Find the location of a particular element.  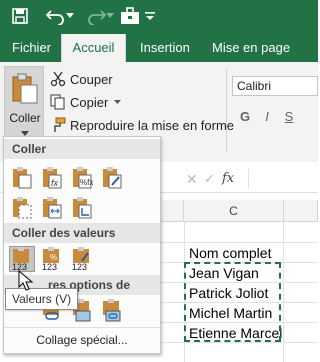

ribbon-divider is located at coordinates (226, 110).